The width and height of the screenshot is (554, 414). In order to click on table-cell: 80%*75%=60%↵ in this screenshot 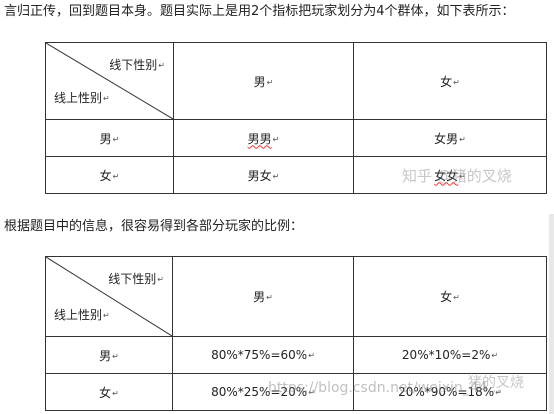, I will do `click(263, 355)`.